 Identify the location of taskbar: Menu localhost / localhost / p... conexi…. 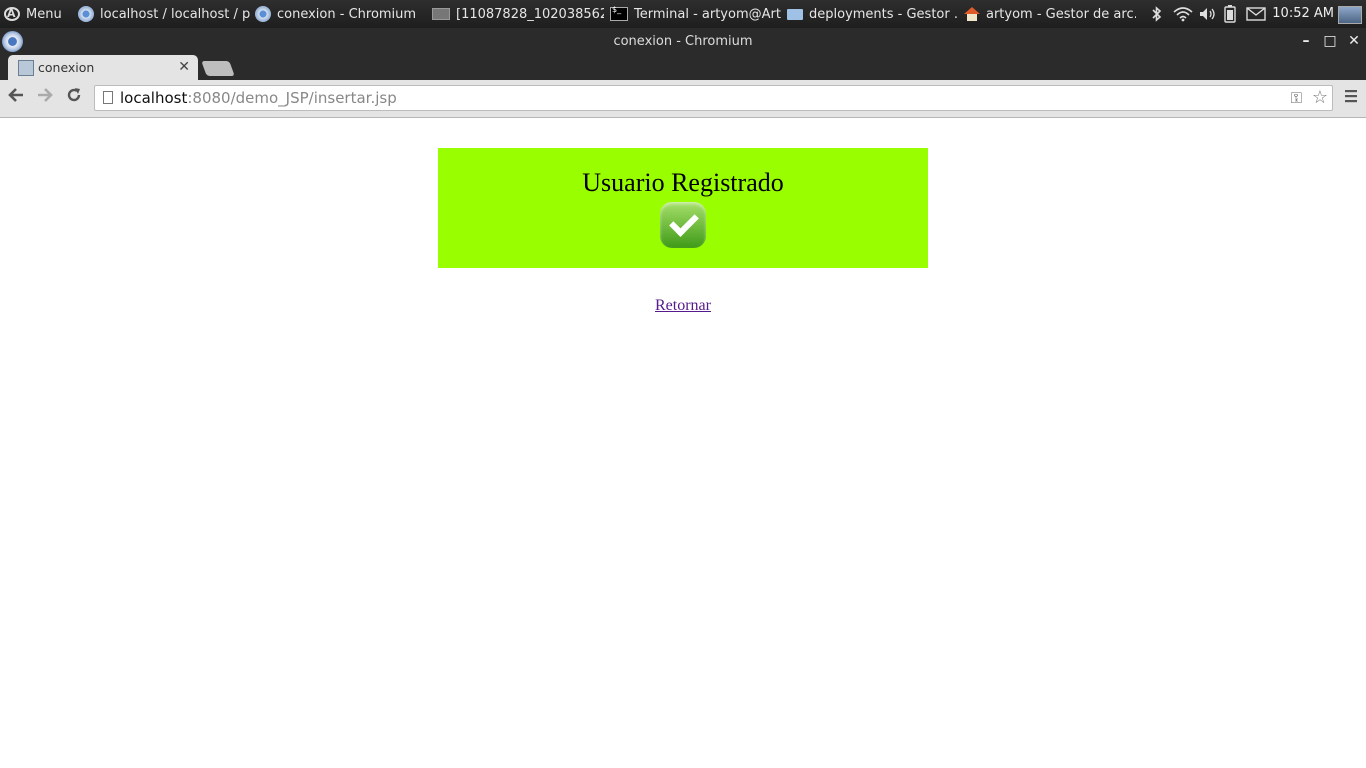
(683, 14).